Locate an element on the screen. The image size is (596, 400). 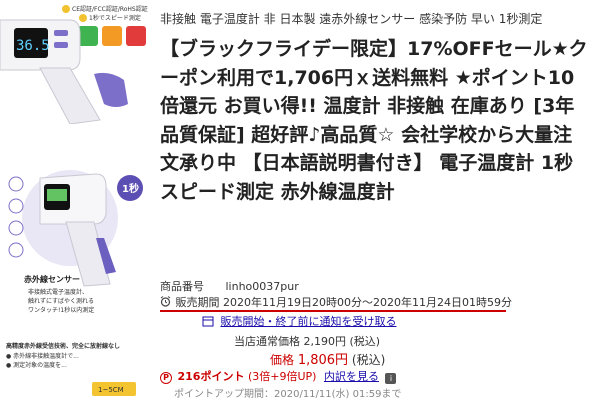
sensor-desc-line-1: 非接触式電子温度計、 is located at coordinates (58, 292).